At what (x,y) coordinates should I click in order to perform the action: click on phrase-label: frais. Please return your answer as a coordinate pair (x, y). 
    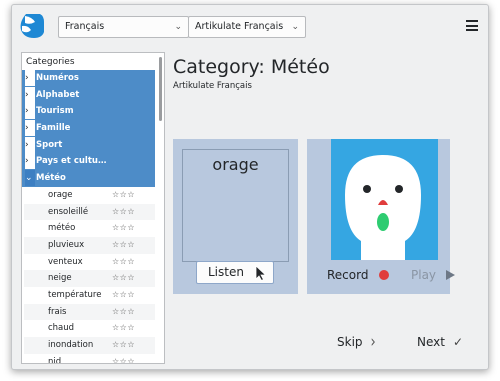
    Looking at the image, I should click on (57, 311).